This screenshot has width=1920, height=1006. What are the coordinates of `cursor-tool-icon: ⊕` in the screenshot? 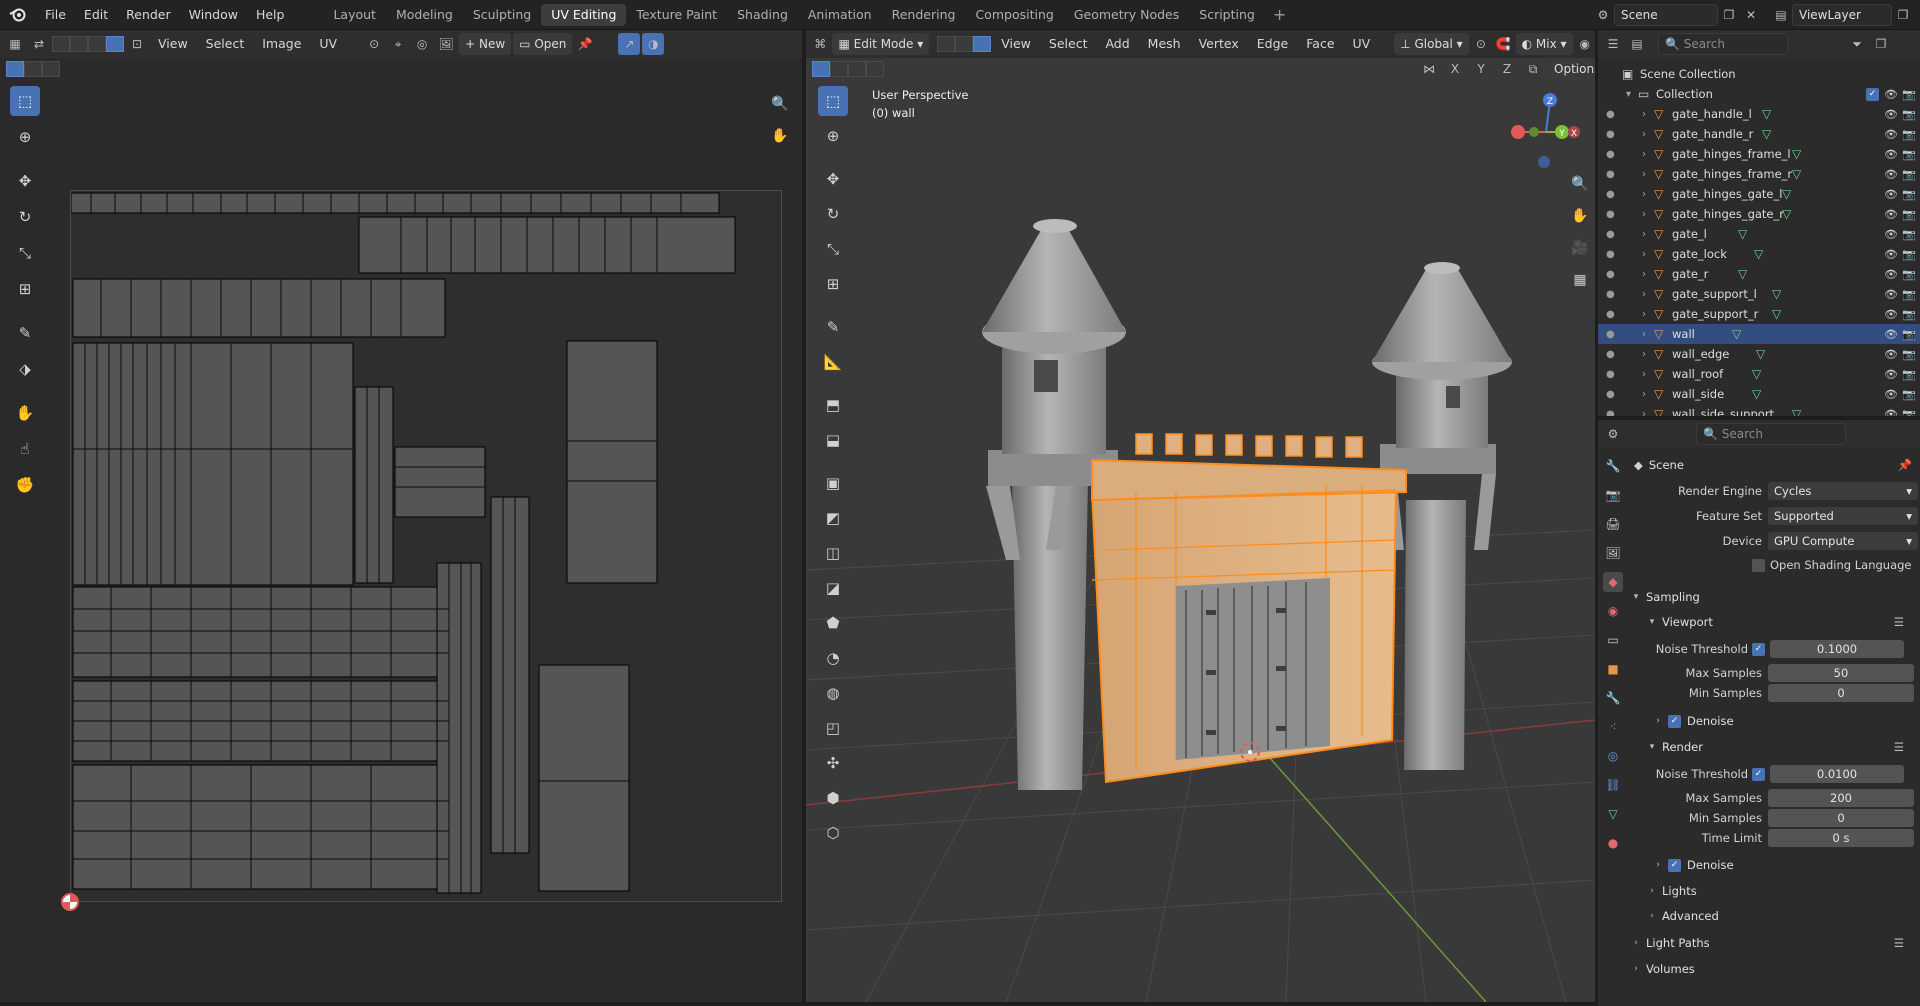 It's located at (25, 137).